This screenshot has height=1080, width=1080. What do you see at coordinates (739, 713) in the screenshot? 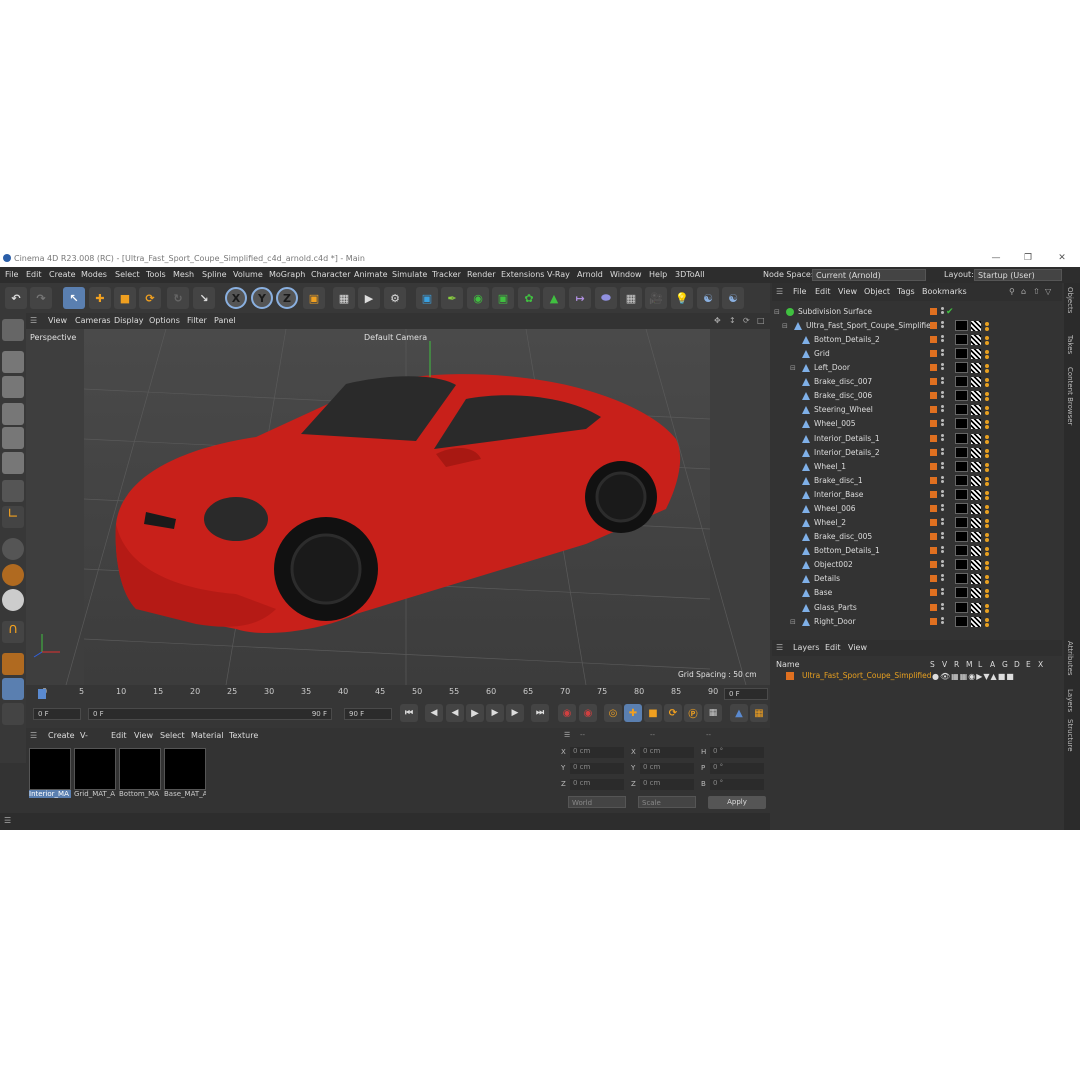
I see `animation-settings-icon: ▲` at bounding box center [739, 713].